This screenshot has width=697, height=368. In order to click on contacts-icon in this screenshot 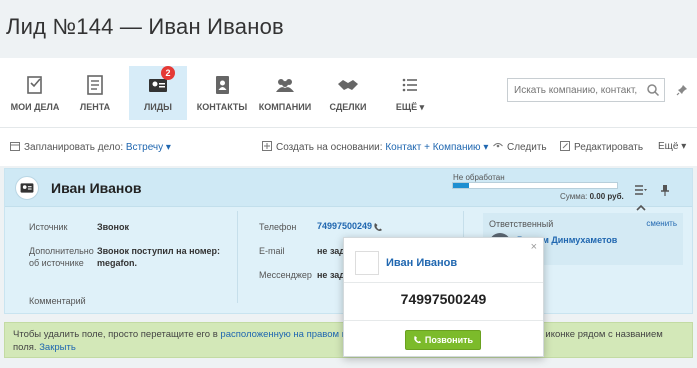, I will do `click(222, 85)`.